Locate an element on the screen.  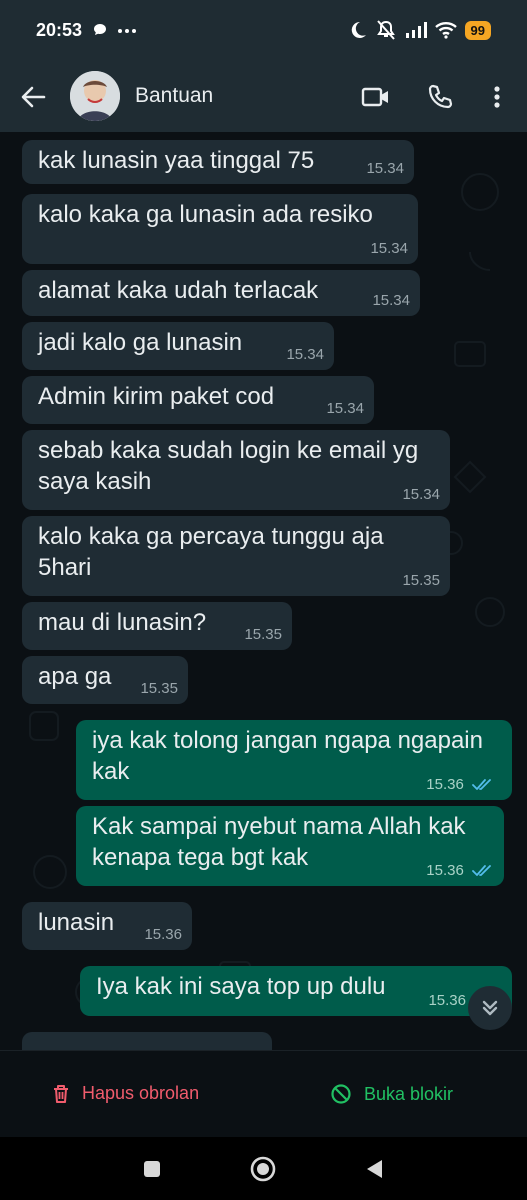
scroll-to-bottom-button is located at coordinates (490, 1008).